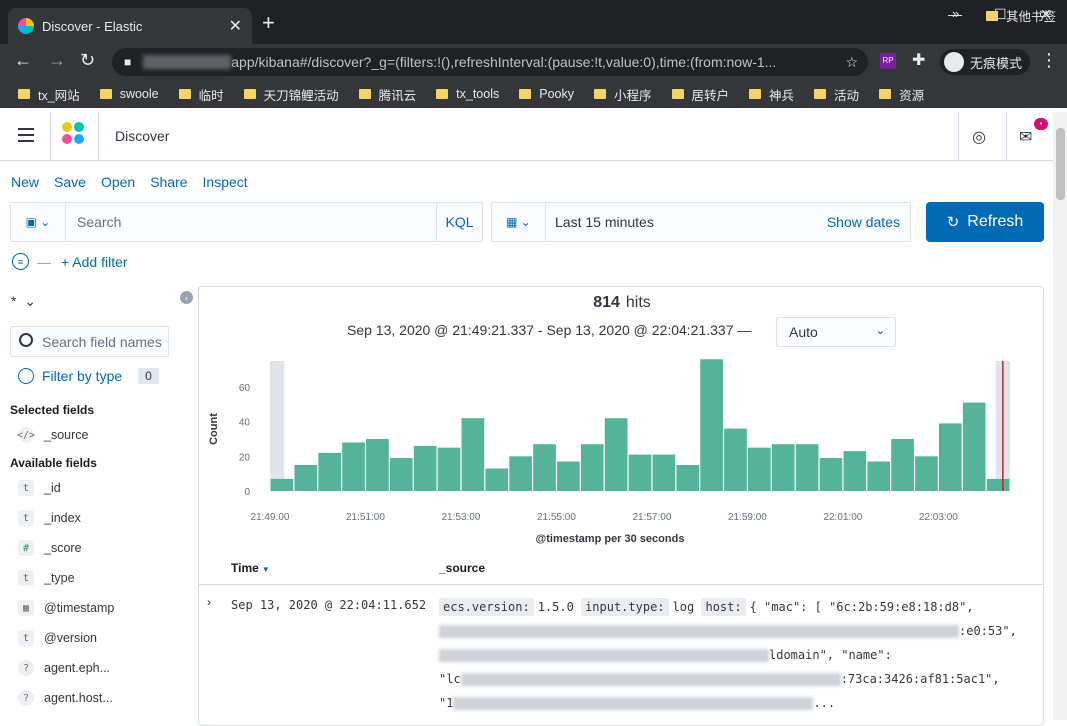 The image size is (1067, 726). Describe the element at coordinates (70, 182) in the screenshot. I see `nav-save-link: Save` at that location.